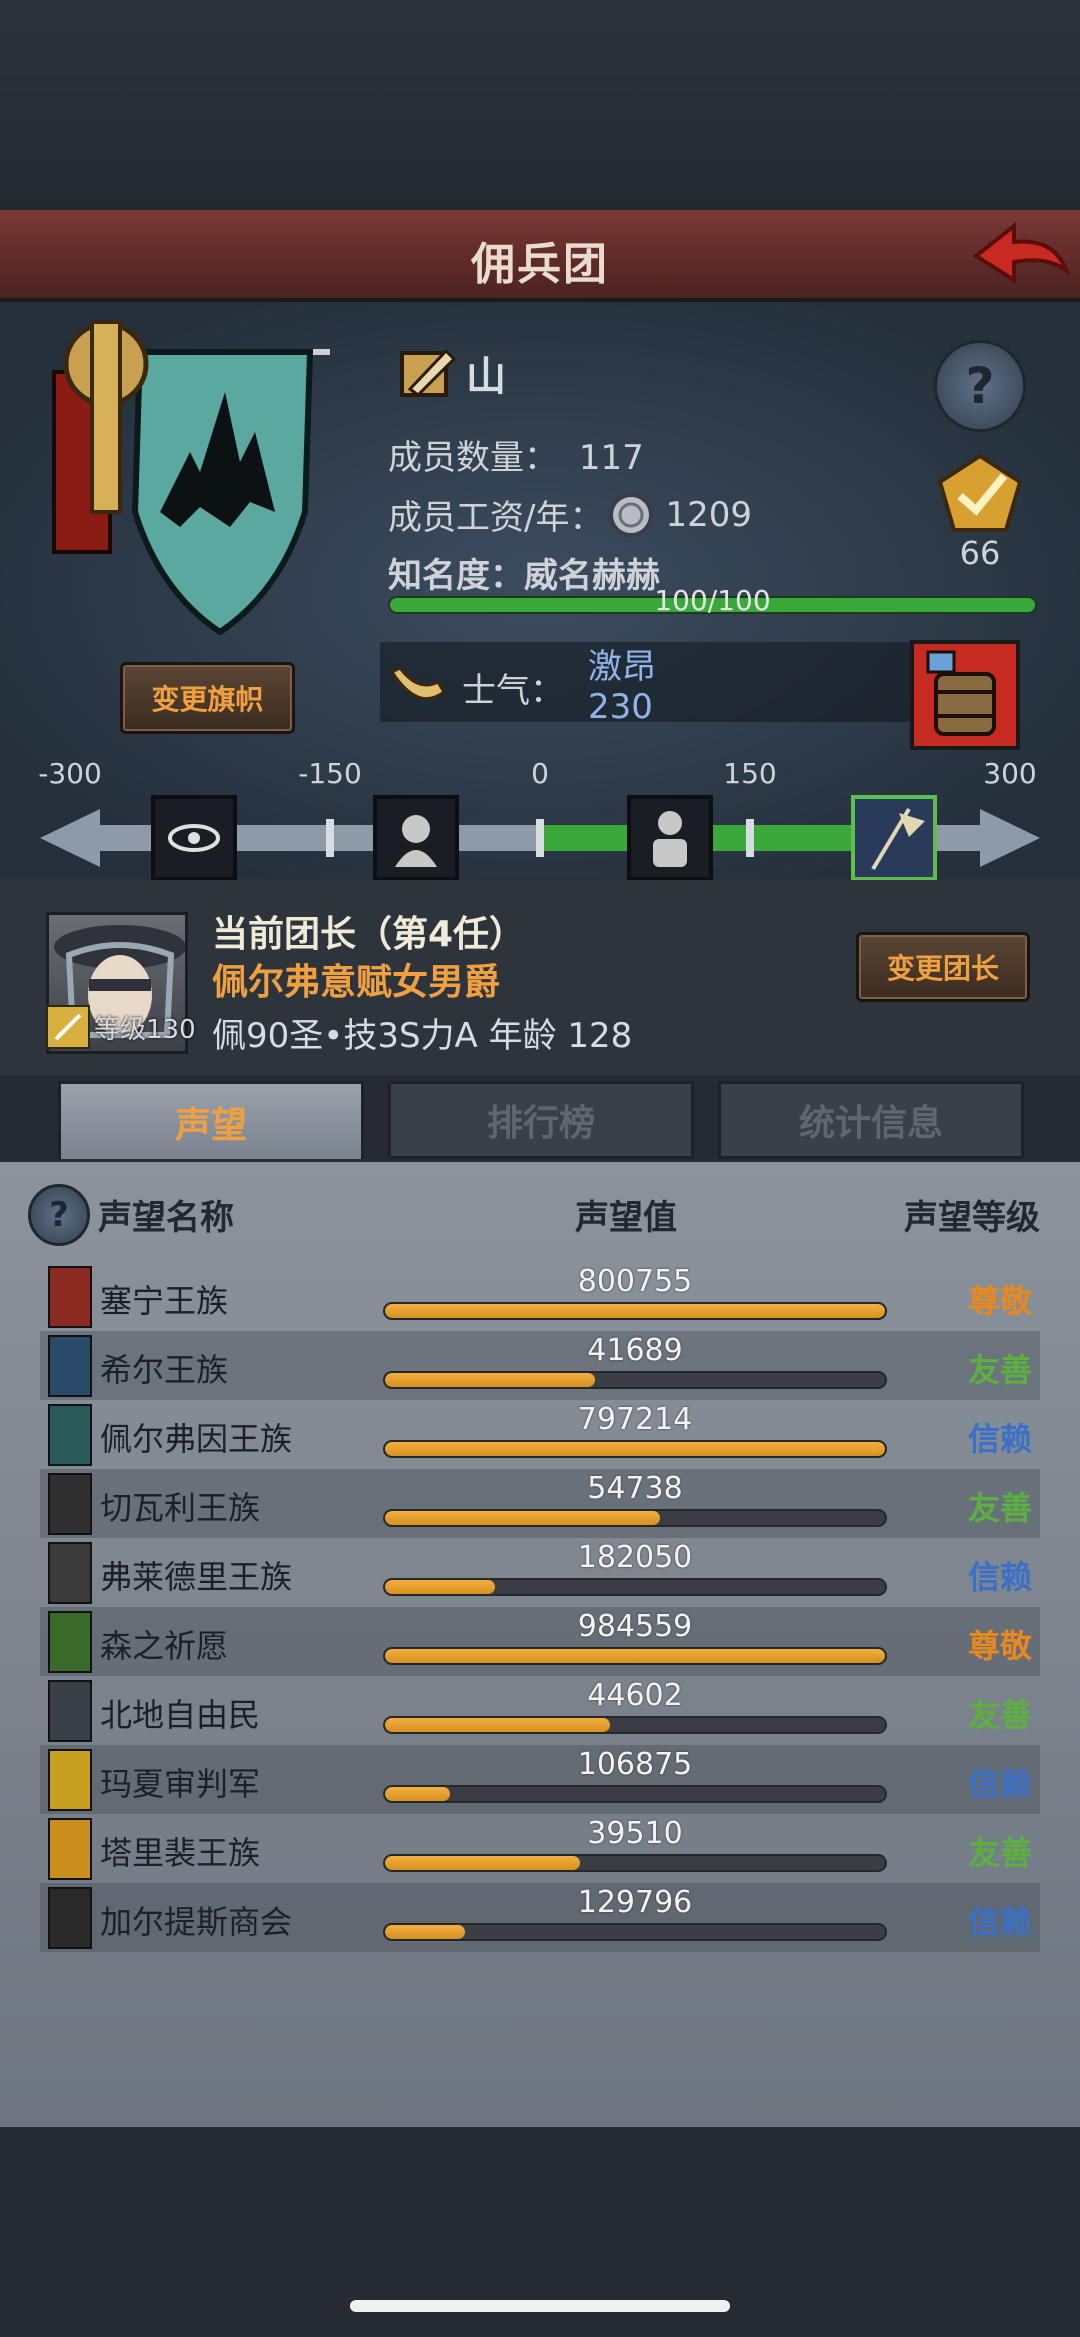 This screenshot has height=2337, width=1080. I want to click on horn-icon, so click(417, 683).